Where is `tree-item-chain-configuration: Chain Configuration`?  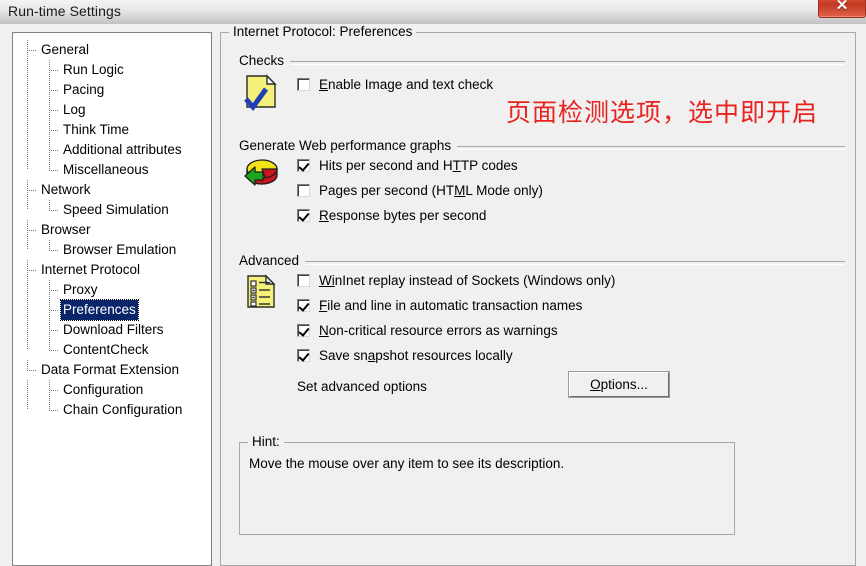 tree-item-chain-configuration: Chain Configuration is located at coordinates (112, 410).